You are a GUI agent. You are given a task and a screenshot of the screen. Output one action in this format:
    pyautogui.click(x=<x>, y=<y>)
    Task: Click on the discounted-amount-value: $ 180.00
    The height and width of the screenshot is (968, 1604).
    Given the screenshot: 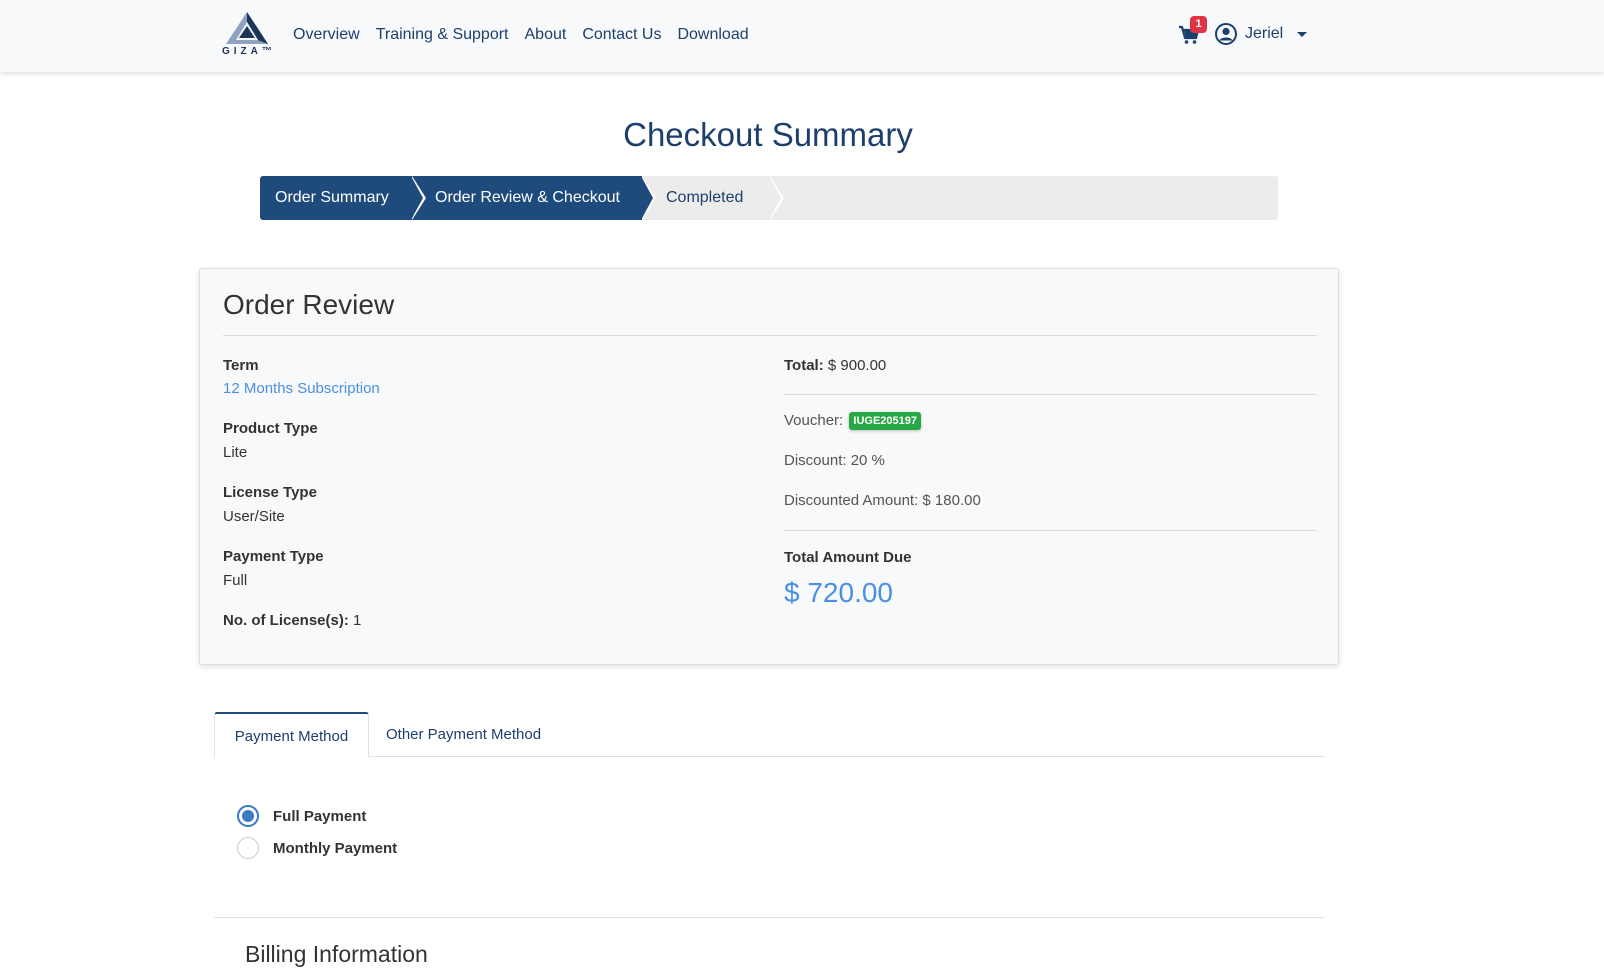 What is the action you would take?
    pyautogui.click(x=951, y=500)
    